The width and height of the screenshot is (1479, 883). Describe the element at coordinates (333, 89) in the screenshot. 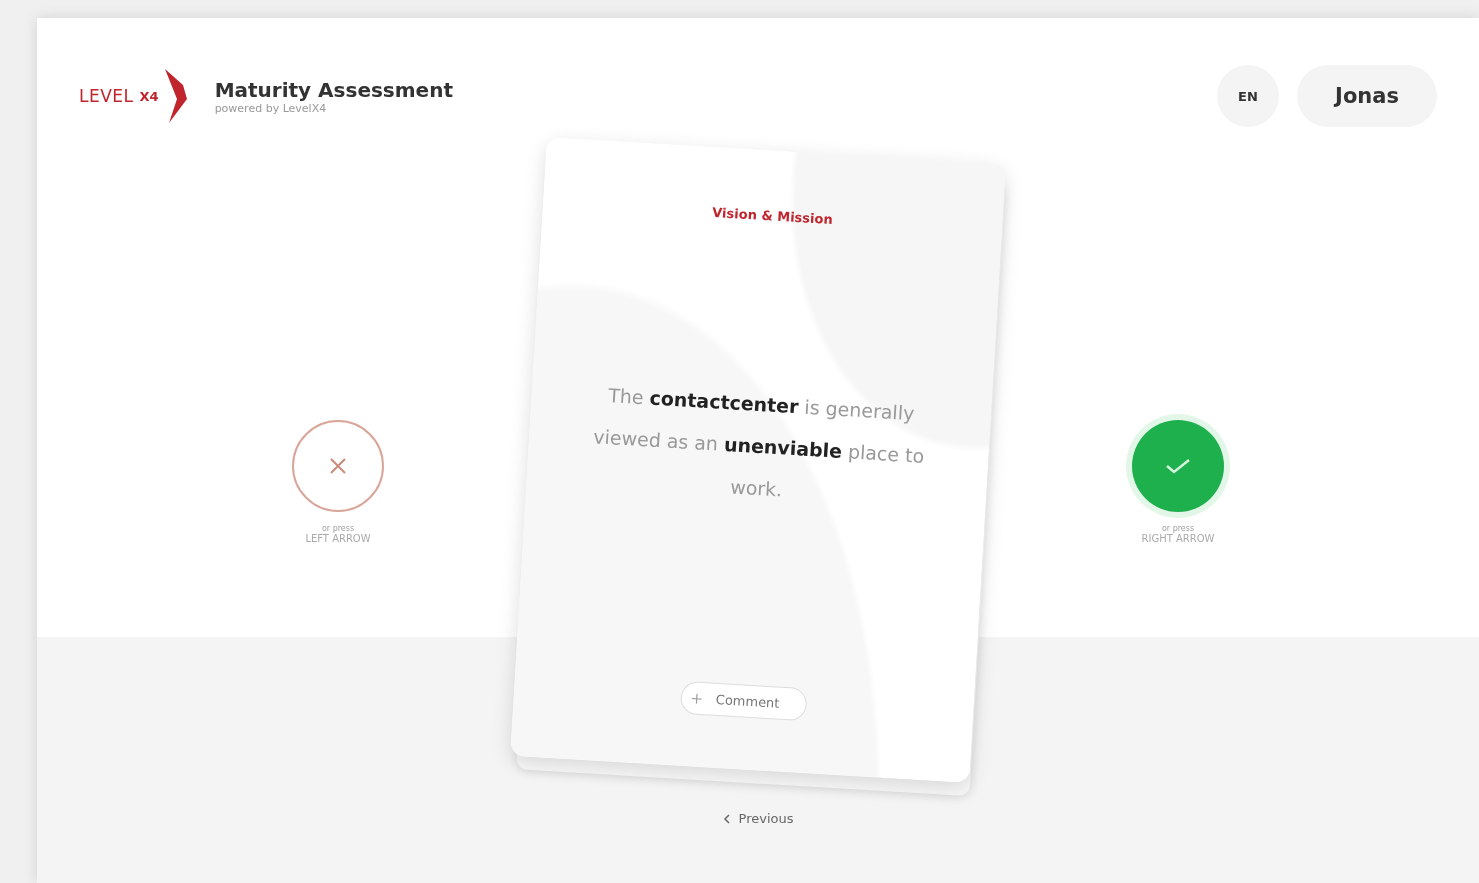

I see `app-title: Maturity Assessment` at that location.